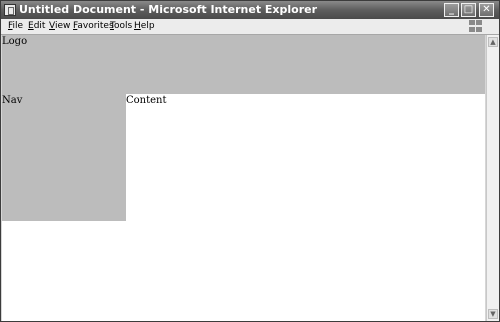  Describe the element at coordinates (451, 10) in the screenshot. I see `minimize-button: _` at that location.